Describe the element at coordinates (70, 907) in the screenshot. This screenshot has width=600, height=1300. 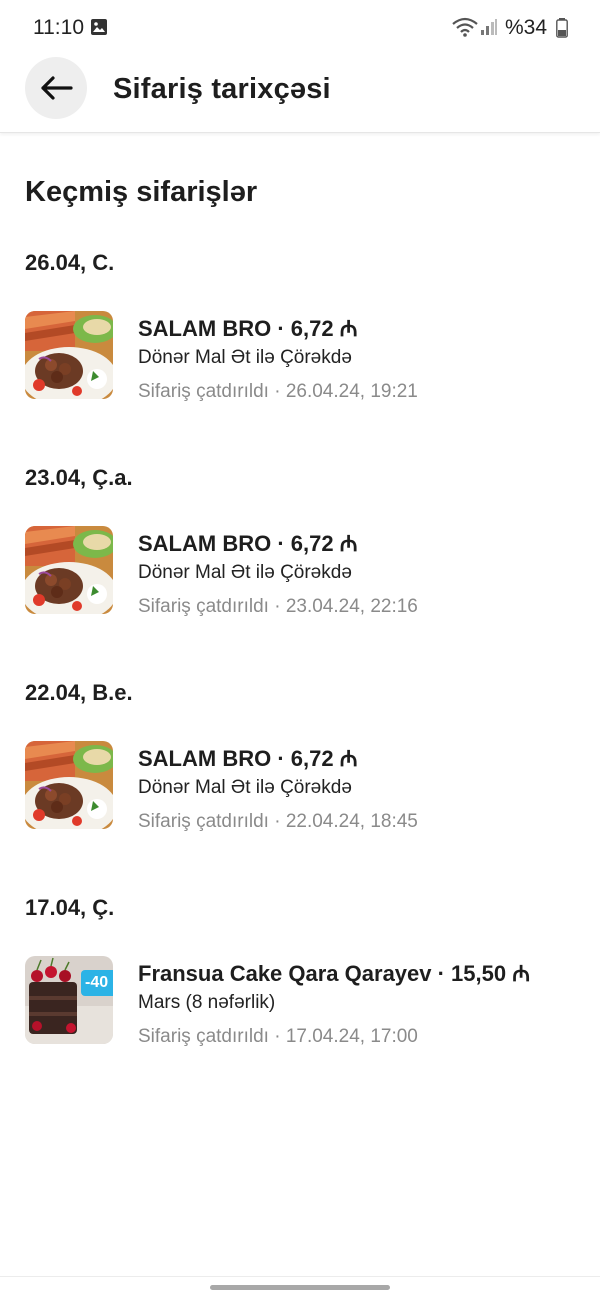
I see `date-header: 17.04, Ç.` at that location.